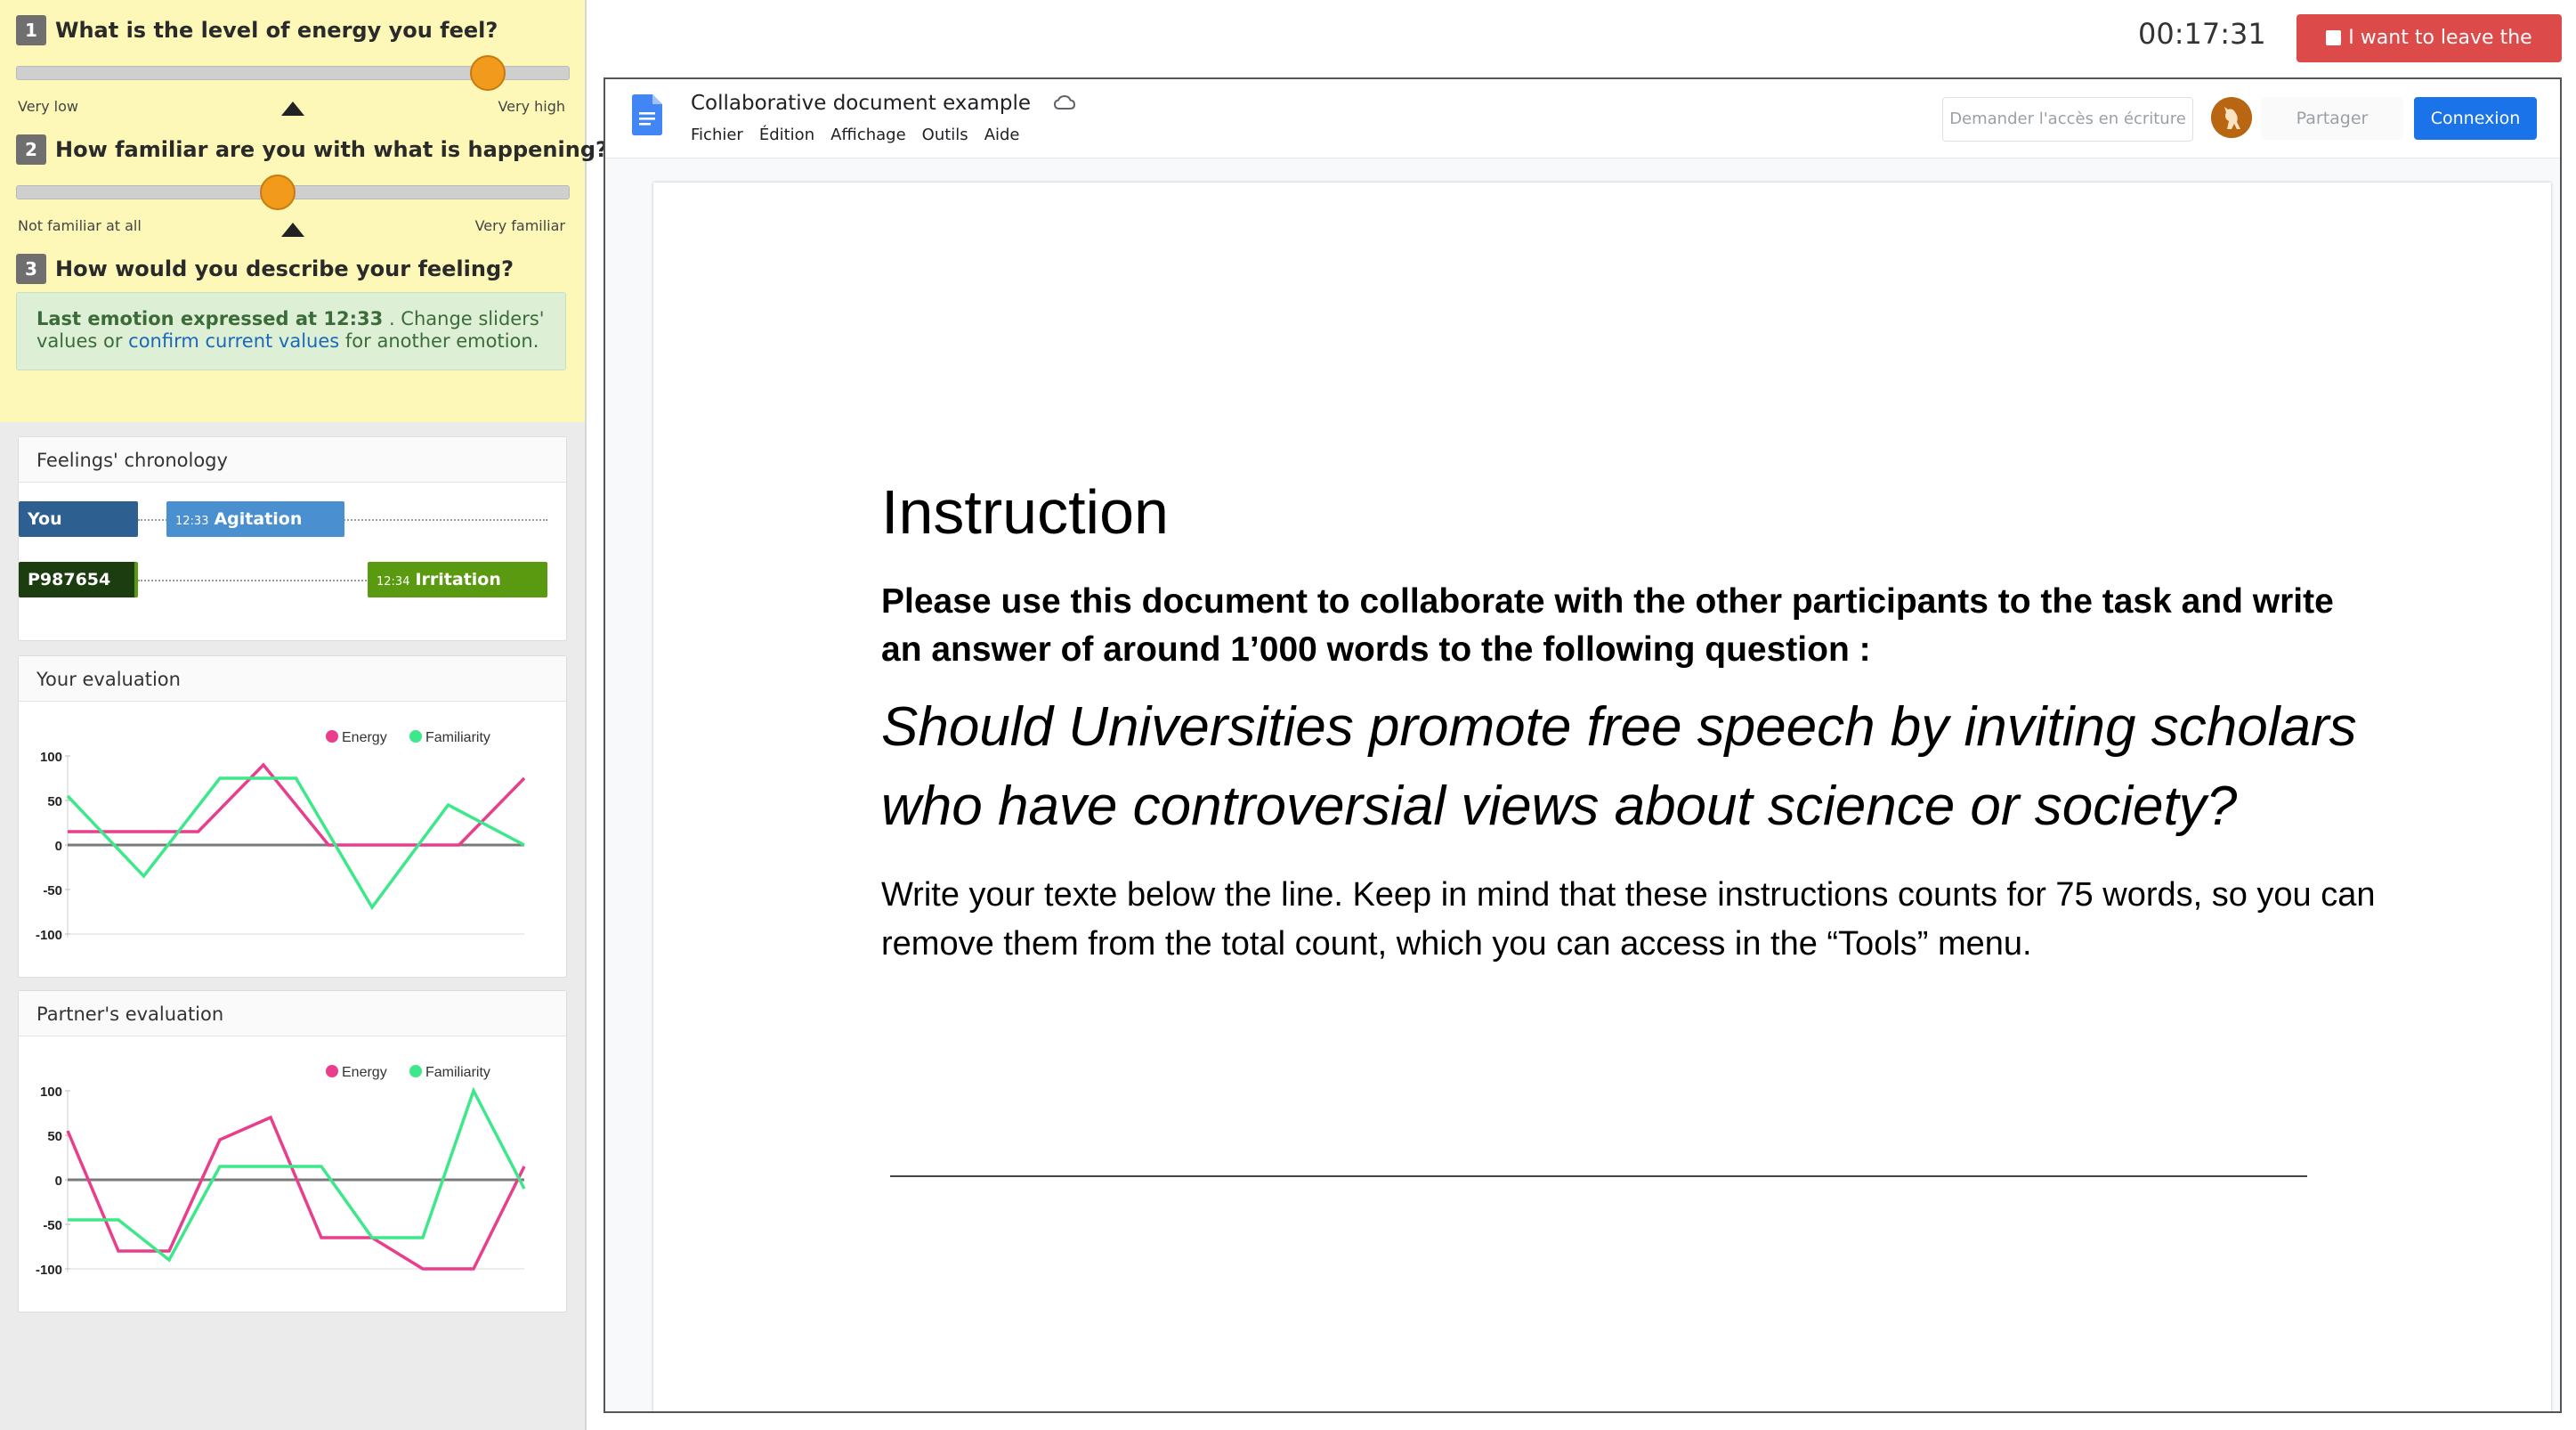  I want to click on question-number: 1, so click(31, 30).